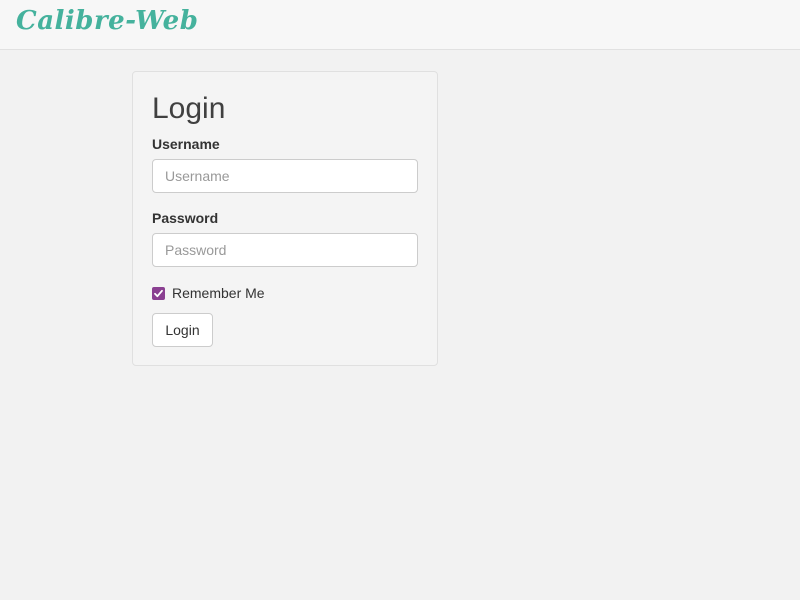  Describe the element at coordinates (182, 330) in the screenshot. I see `login-button: Login` at that location.